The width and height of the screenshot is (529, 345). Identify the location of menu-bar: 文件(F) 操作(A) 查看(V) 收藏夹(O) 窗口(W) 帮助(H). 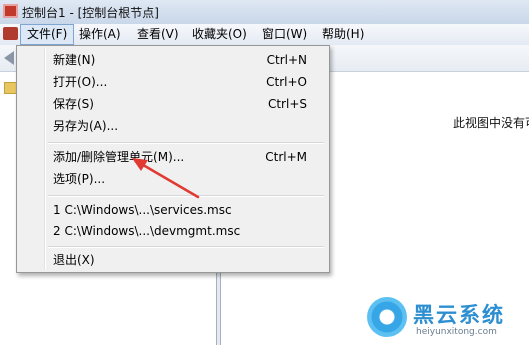
(264, 35).